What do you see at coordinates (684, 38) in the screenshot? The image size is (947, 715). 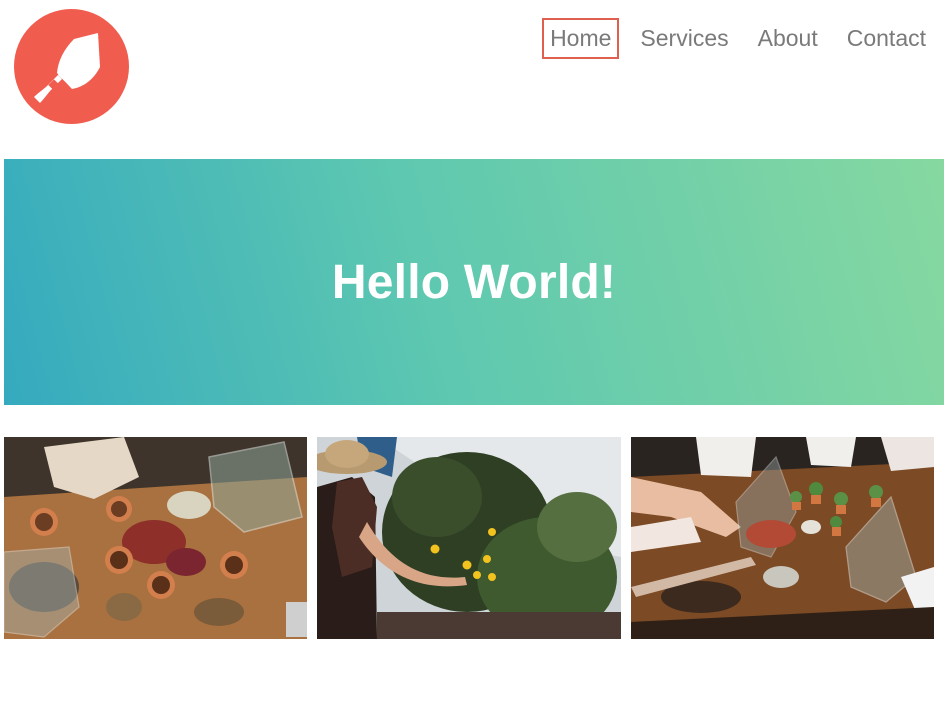 I see `nav-item-services: Services` at bounding box center [684, 38].